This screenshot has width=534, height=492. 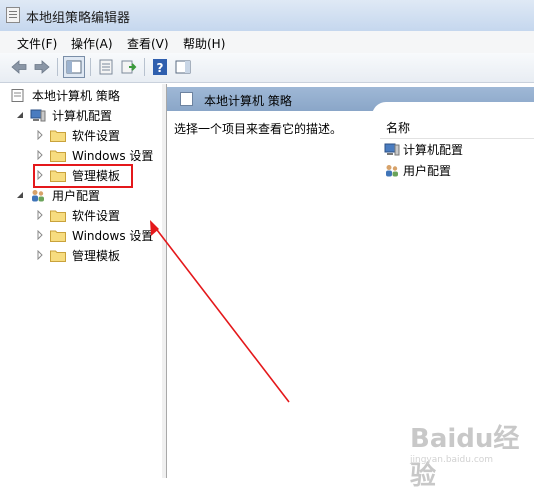 I want to click on app-icon, so click(x=13, y=15).